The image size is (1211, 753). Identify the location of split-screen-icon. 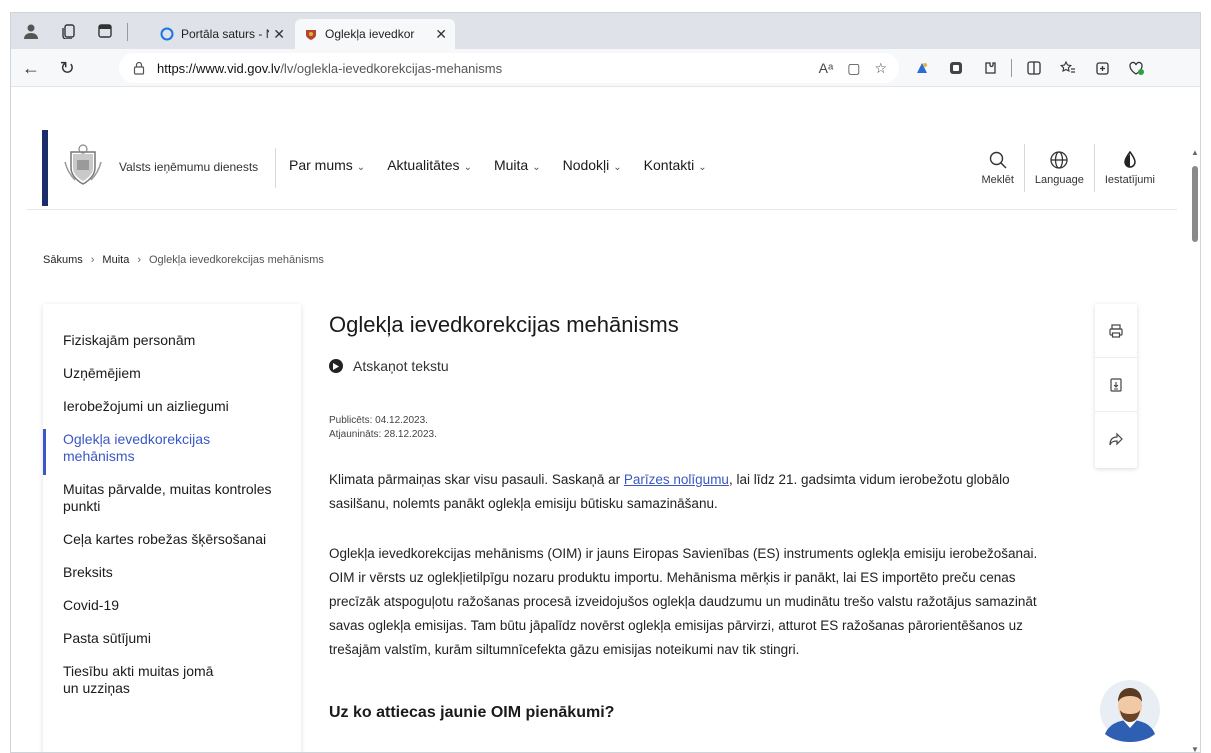
(1034, 68).